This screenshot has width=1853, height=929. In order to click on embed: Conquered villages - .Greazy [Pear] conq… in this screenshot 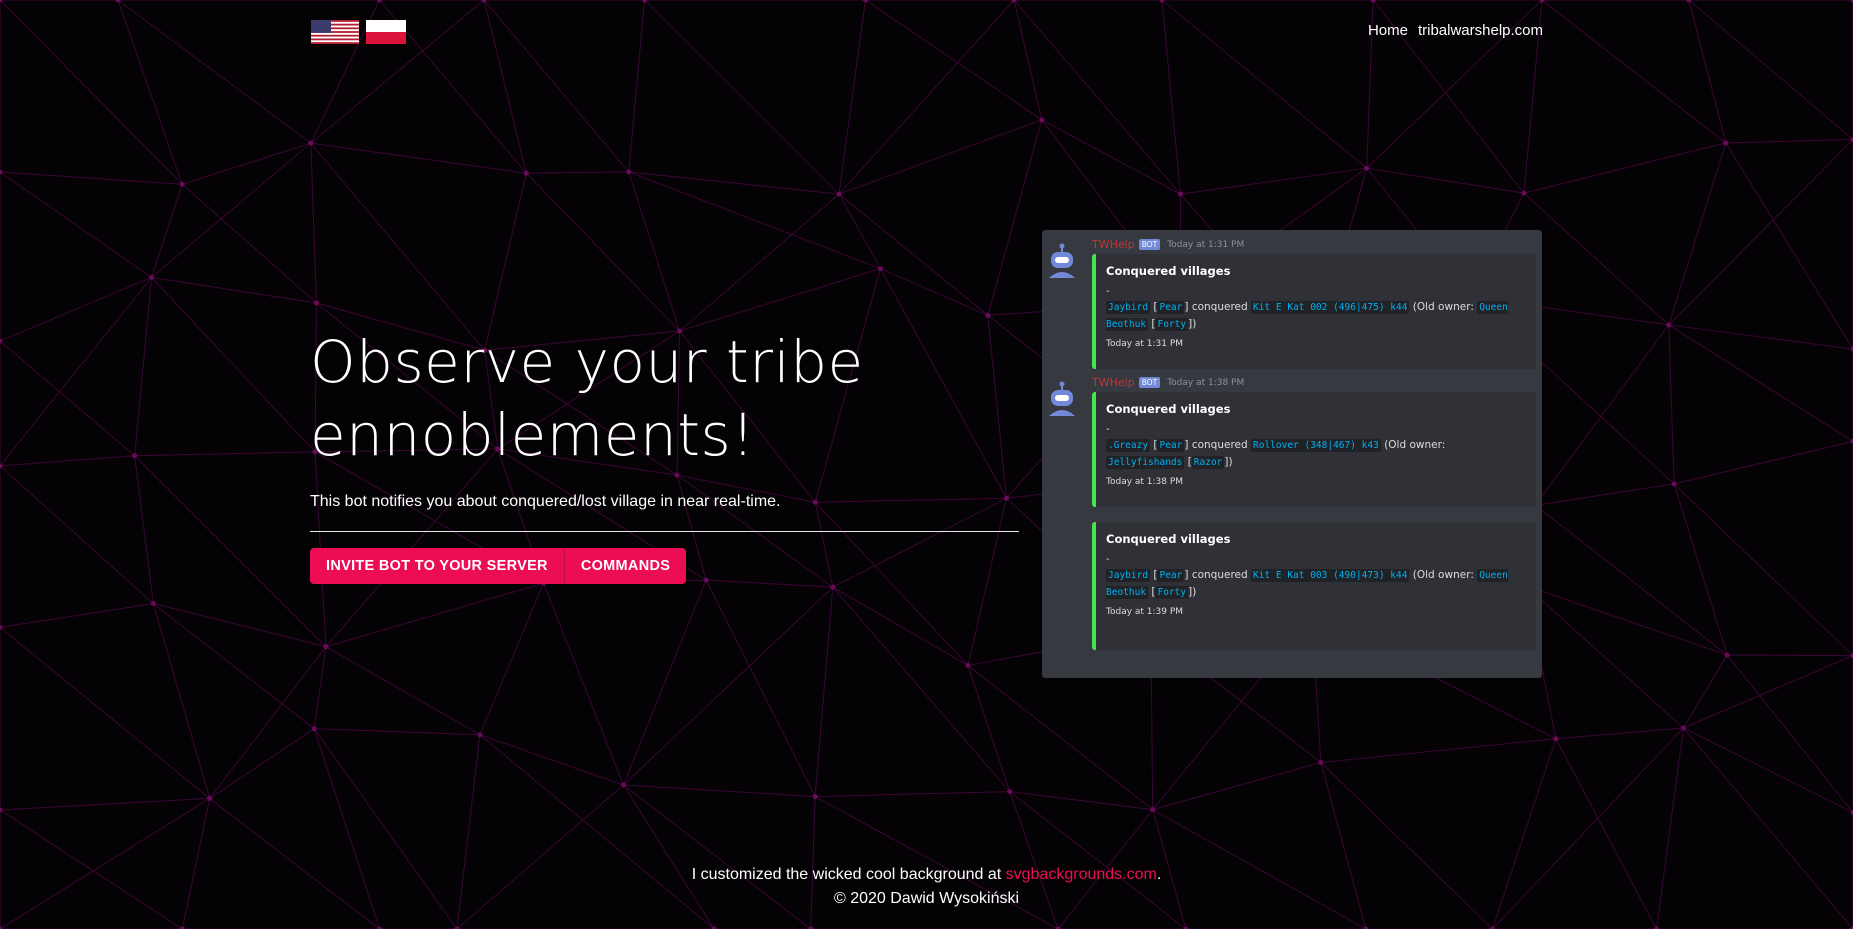, I will do `click(1314, 449)`.